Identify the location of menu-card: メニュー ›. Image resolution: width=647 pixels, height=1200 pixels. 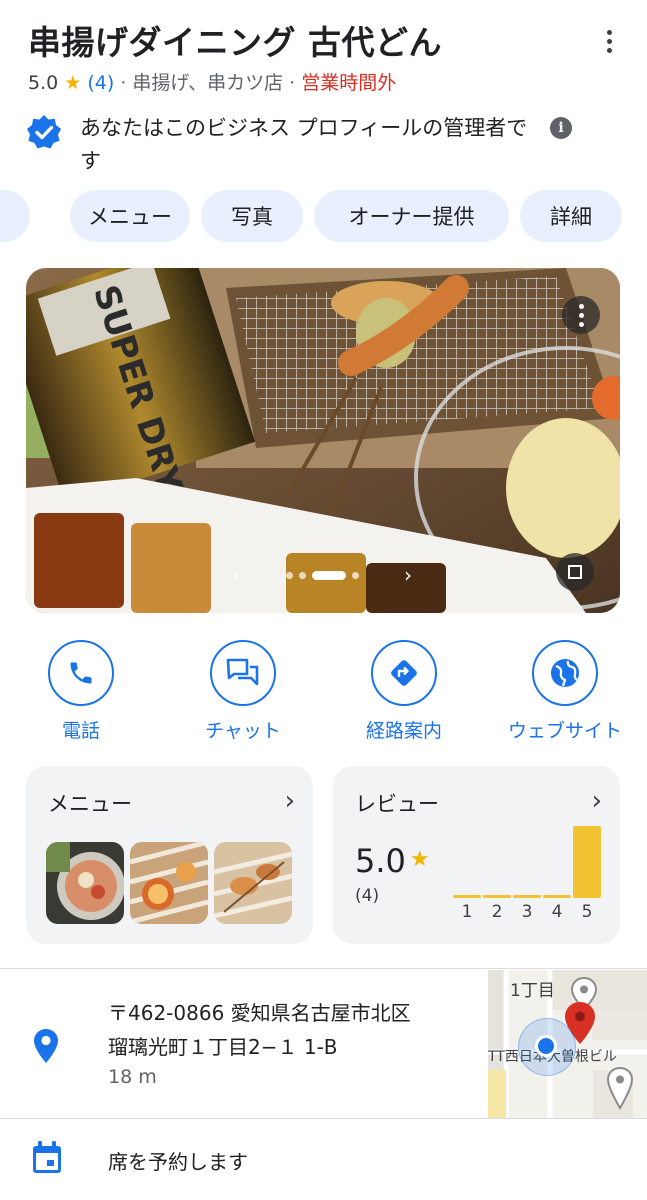
(169, 855).